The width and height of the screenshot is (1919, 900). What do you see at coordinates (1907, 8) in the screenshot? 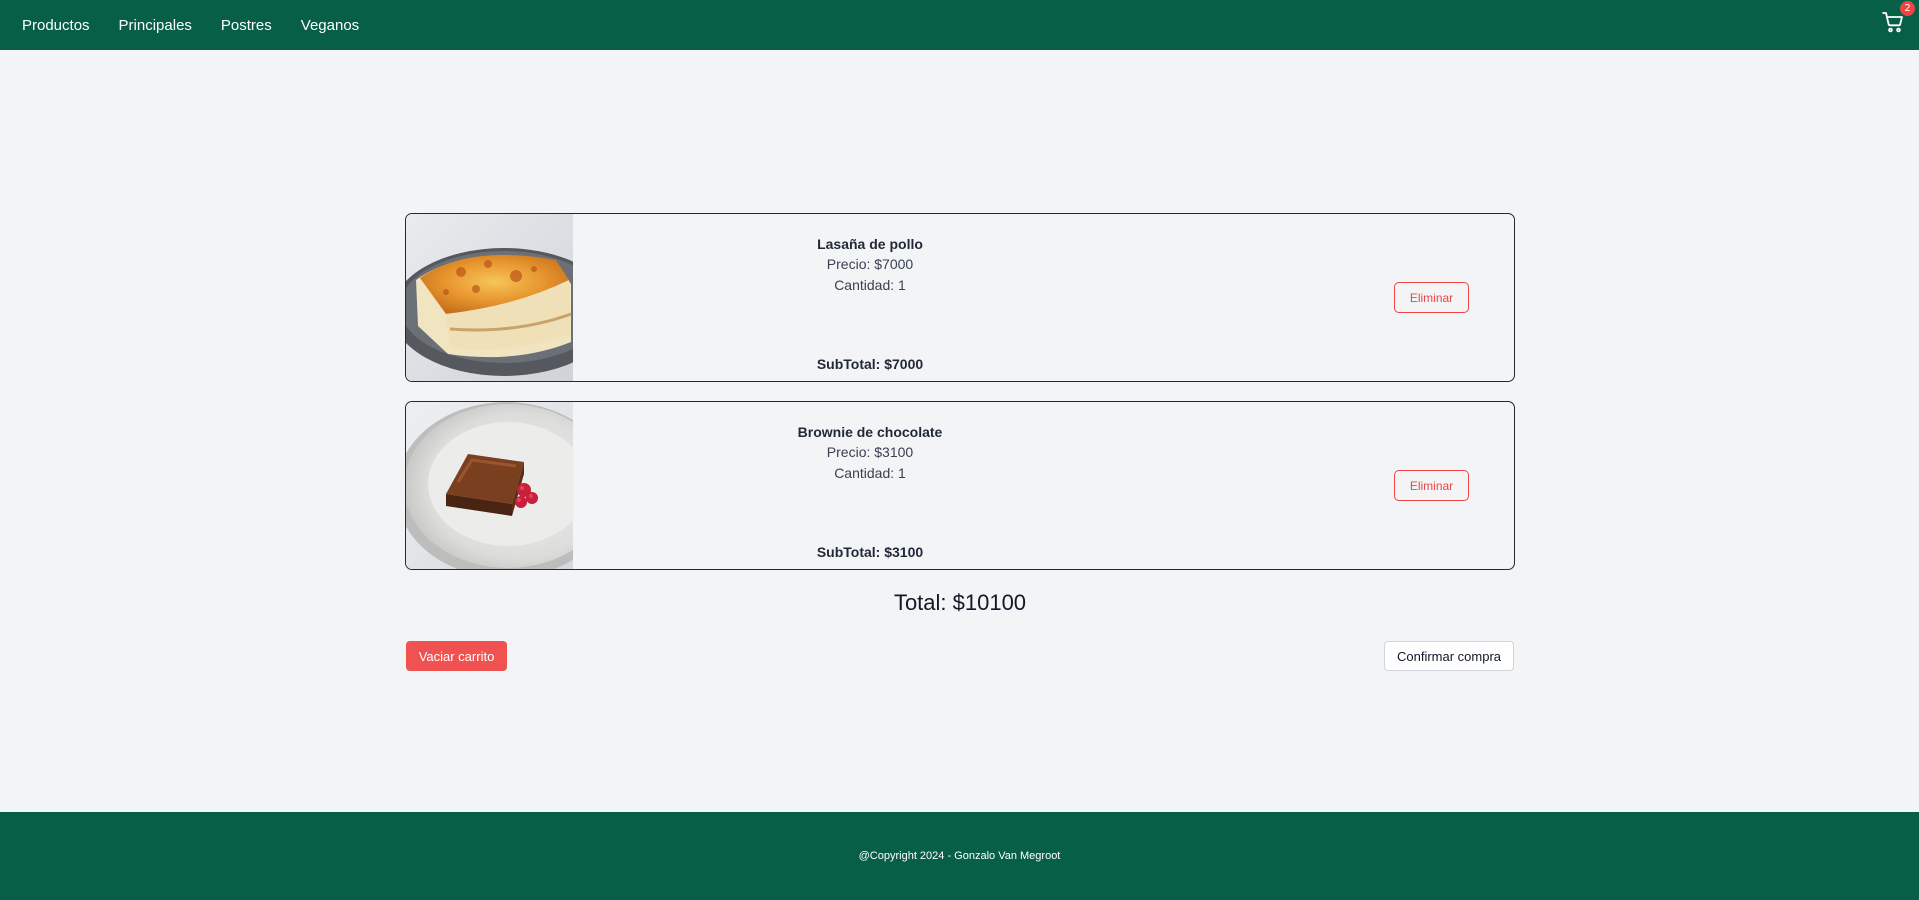
I see `cart-count-badge: 2` at bounding box center [1907, 8].